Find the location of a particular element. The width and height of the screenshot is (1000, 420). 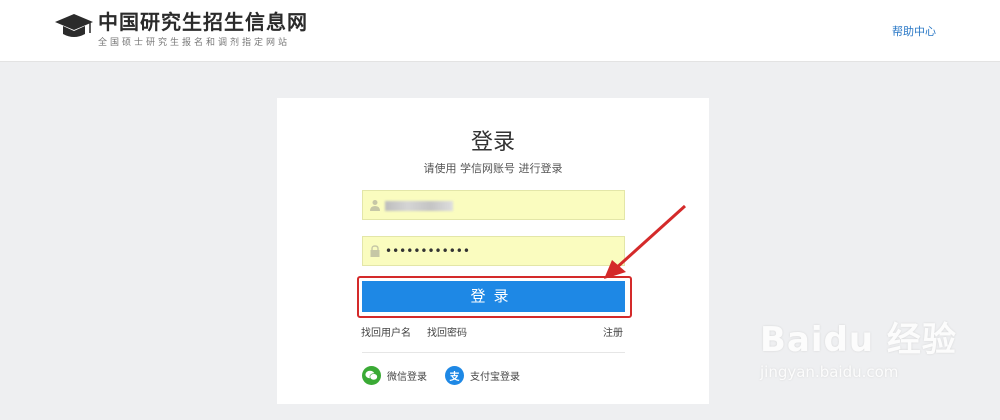

login-hint: 请使用 学信网账号 进行登录 is located at coordinates (493, 168).